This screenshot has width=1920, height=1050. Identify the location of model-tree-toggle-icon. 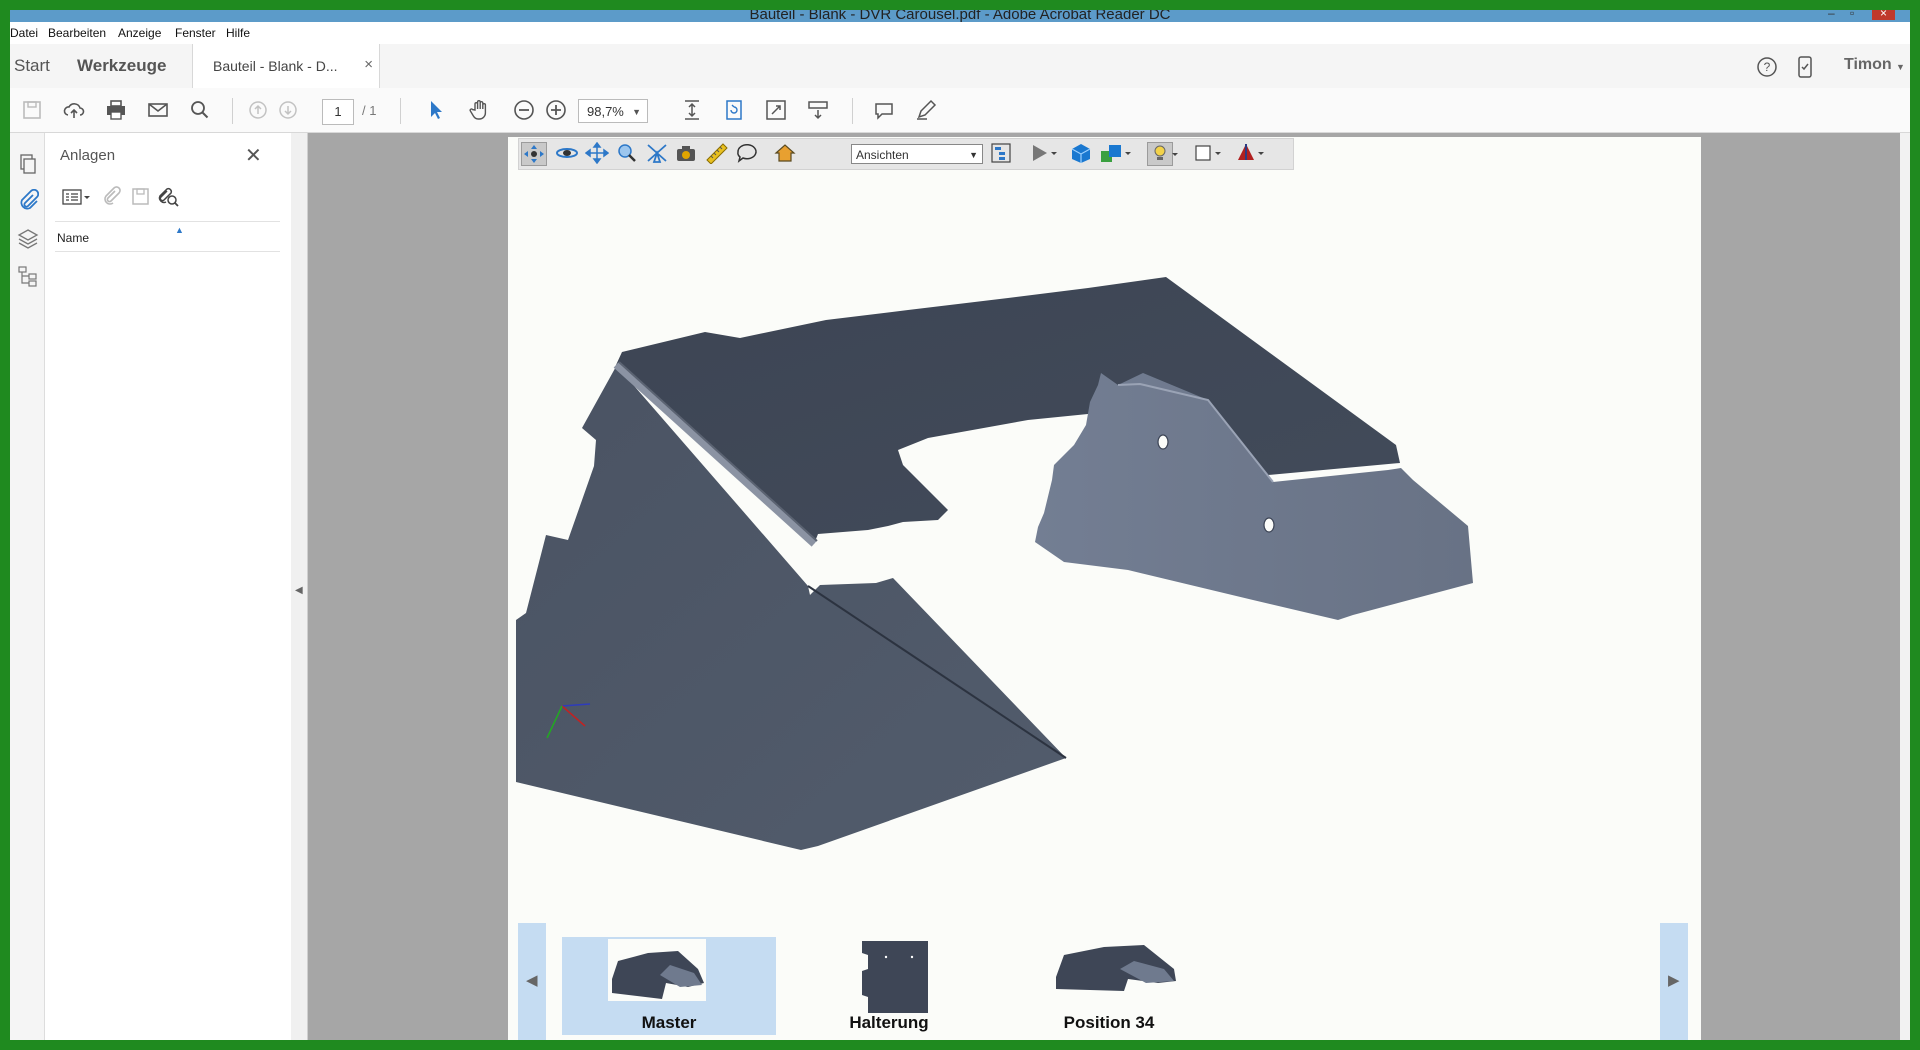
(1002, 154).